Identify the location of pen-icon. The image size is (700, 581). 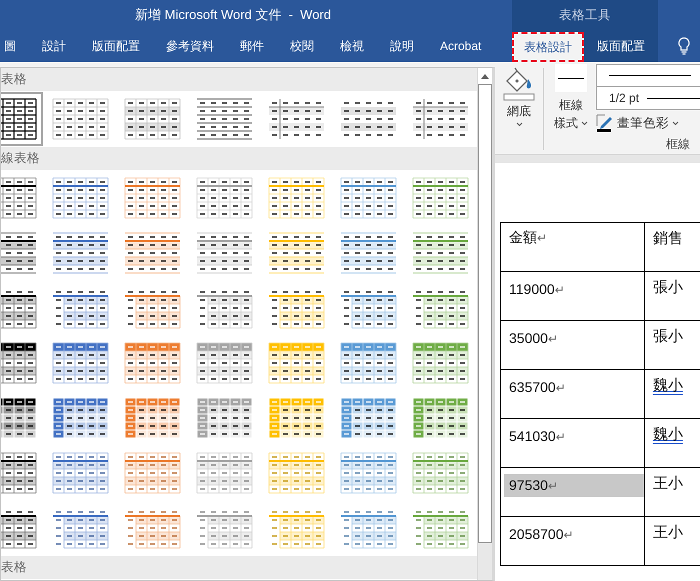
(605, 123).